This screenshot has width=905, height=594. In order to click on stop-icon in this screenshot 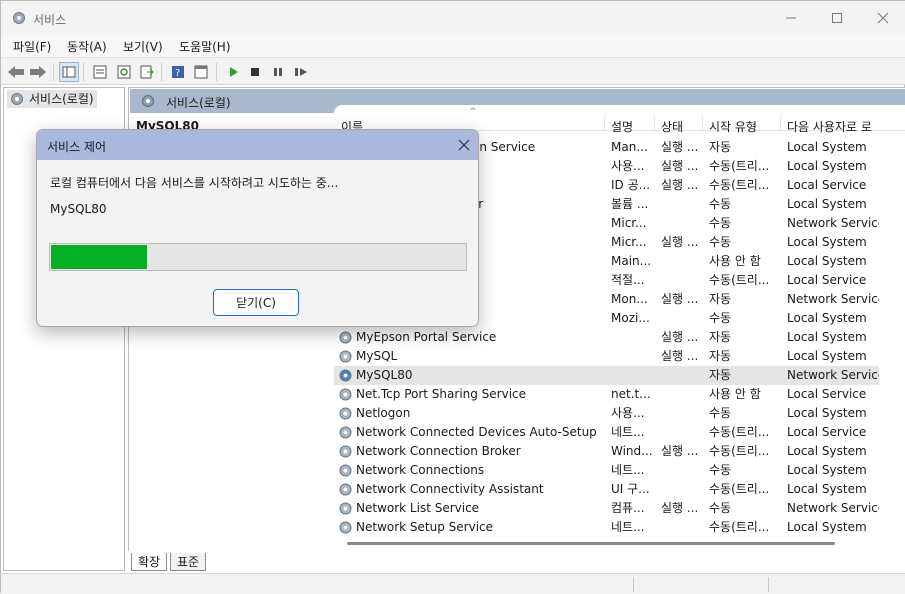, I will do `click(255, 72)`.